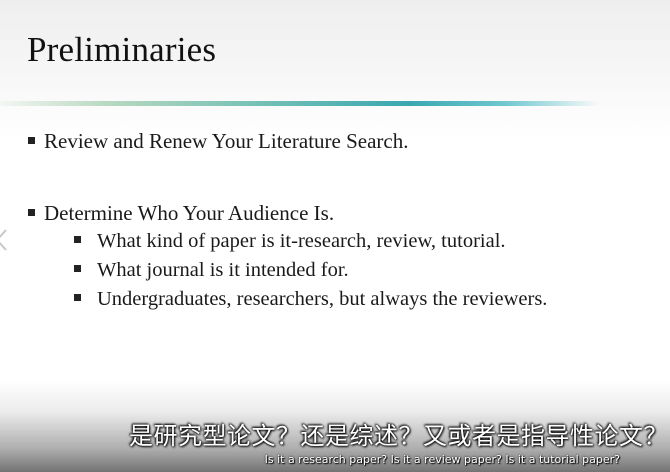 The width and height of the screenshot is (670, 472). I want to click on subtitle-chinese: 是研究型论文？还是综述？又或者是指导性论文？, so click(398, 436).